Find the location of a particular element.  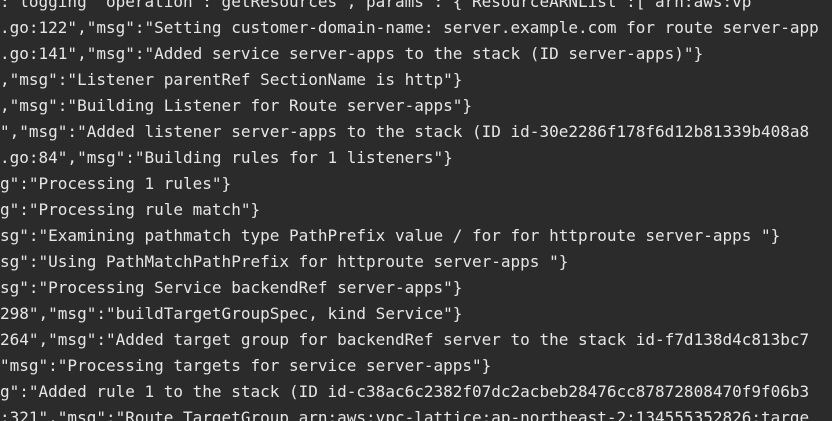

log-line: g":"Processing 1 rules"} is located at coordinates (116, 183).